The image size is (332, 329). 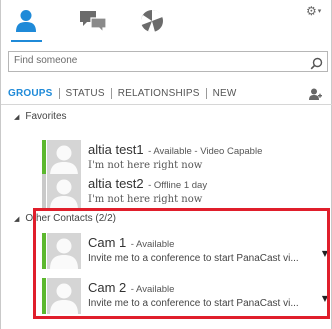 I want to click on divider, so click(x=166, y=104).